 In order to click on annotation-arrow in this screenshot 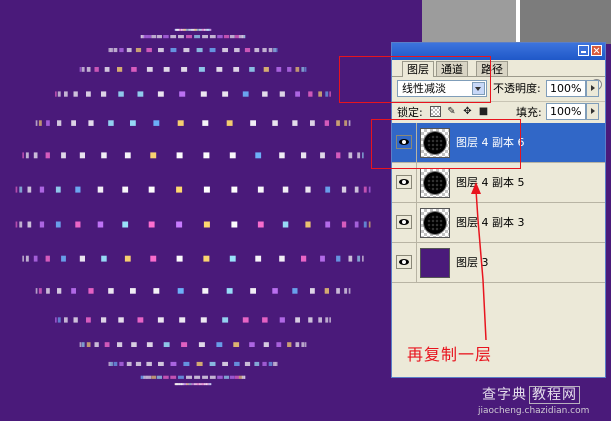, I will do `click(479, 261)`.